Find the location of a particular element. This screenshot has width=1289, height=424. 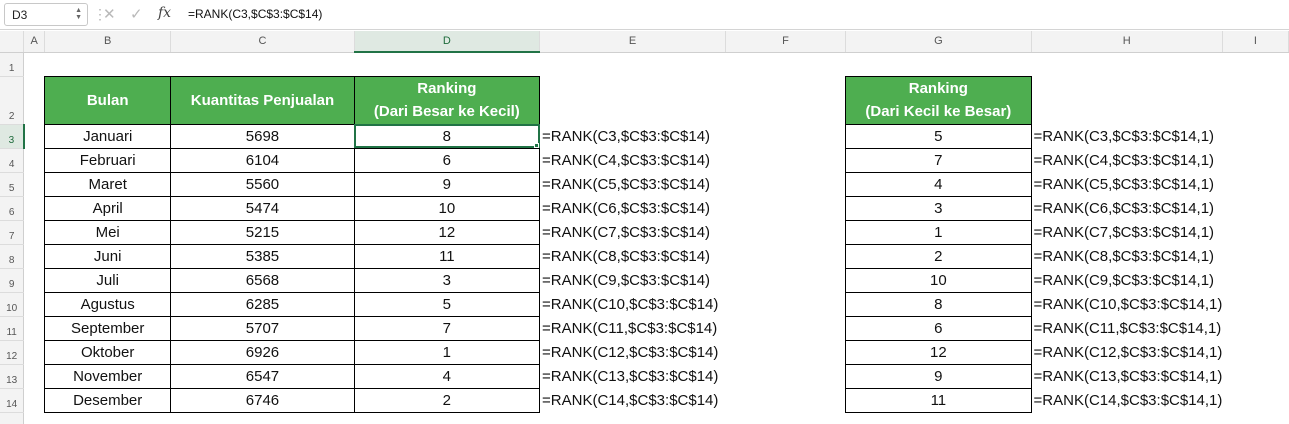

name-box: D3 ▲ ▼ is located at coordinates (46, 14).